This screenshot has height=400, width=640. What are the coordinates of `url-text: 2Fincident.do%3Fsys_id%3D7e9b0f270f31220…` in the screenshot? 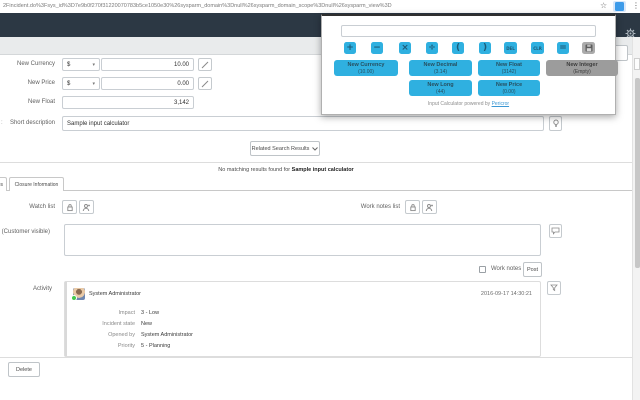 It's located at (283, 6).